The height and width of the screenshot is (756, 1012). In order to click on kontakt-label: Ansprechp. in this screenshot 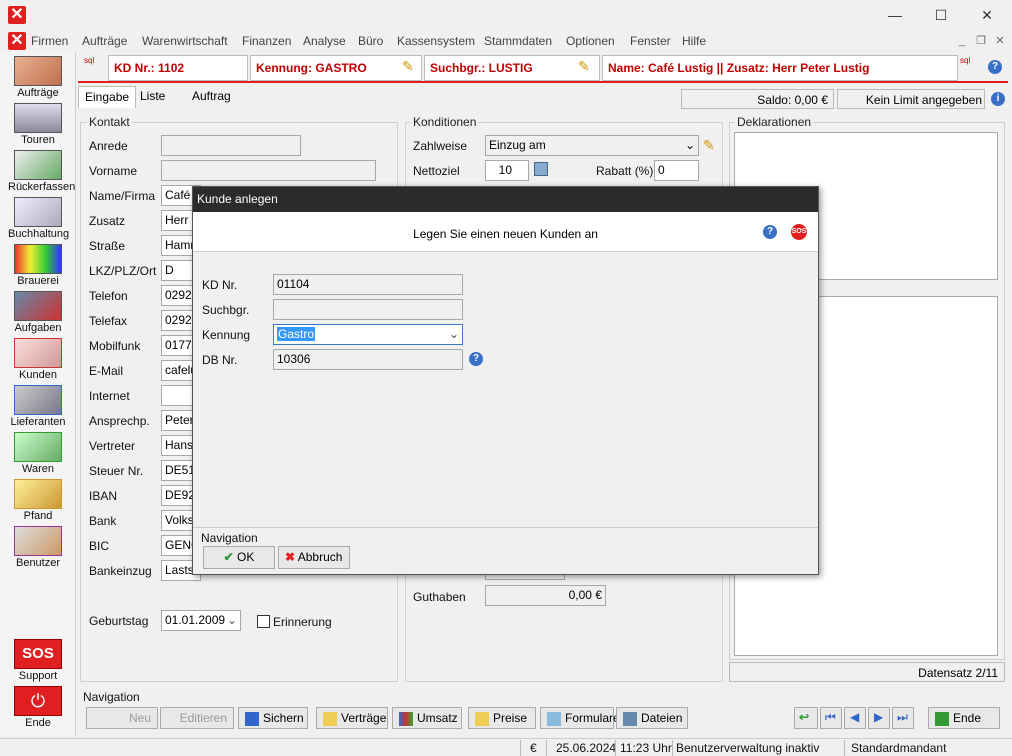, I will do `click(119, 421)`.